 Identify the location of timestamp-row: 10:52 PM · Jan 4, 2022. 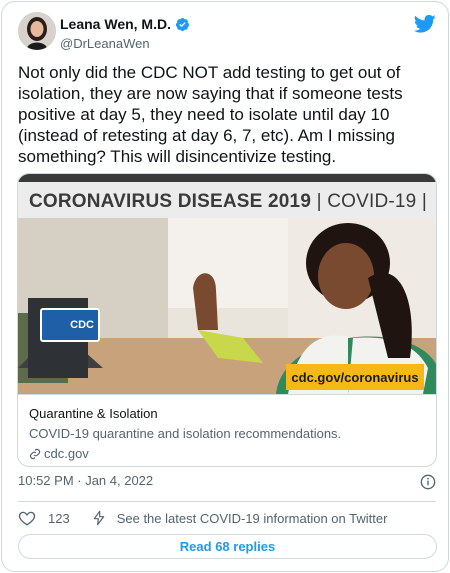
(227, 483).